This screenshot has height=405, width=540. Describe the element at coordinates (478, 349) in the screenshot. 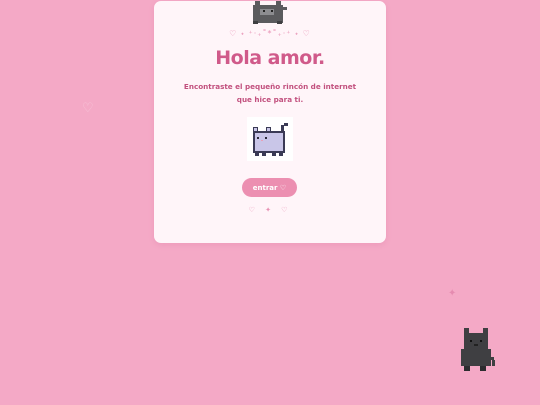

I see `black-cat-icon` at that location.